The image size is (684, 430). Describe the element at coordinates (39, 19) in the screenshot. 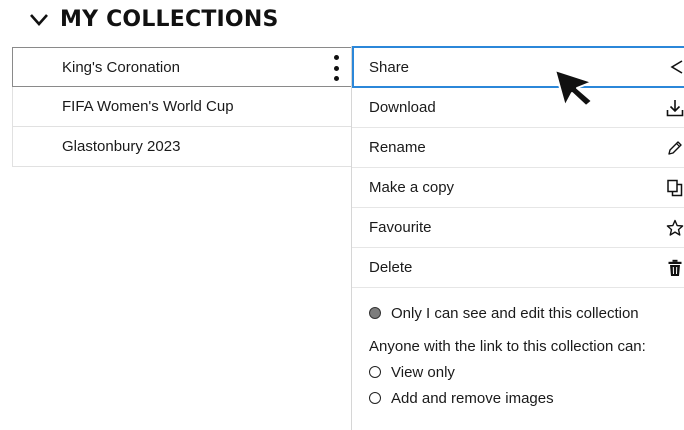

I see `chevron-down-icon` at that location.